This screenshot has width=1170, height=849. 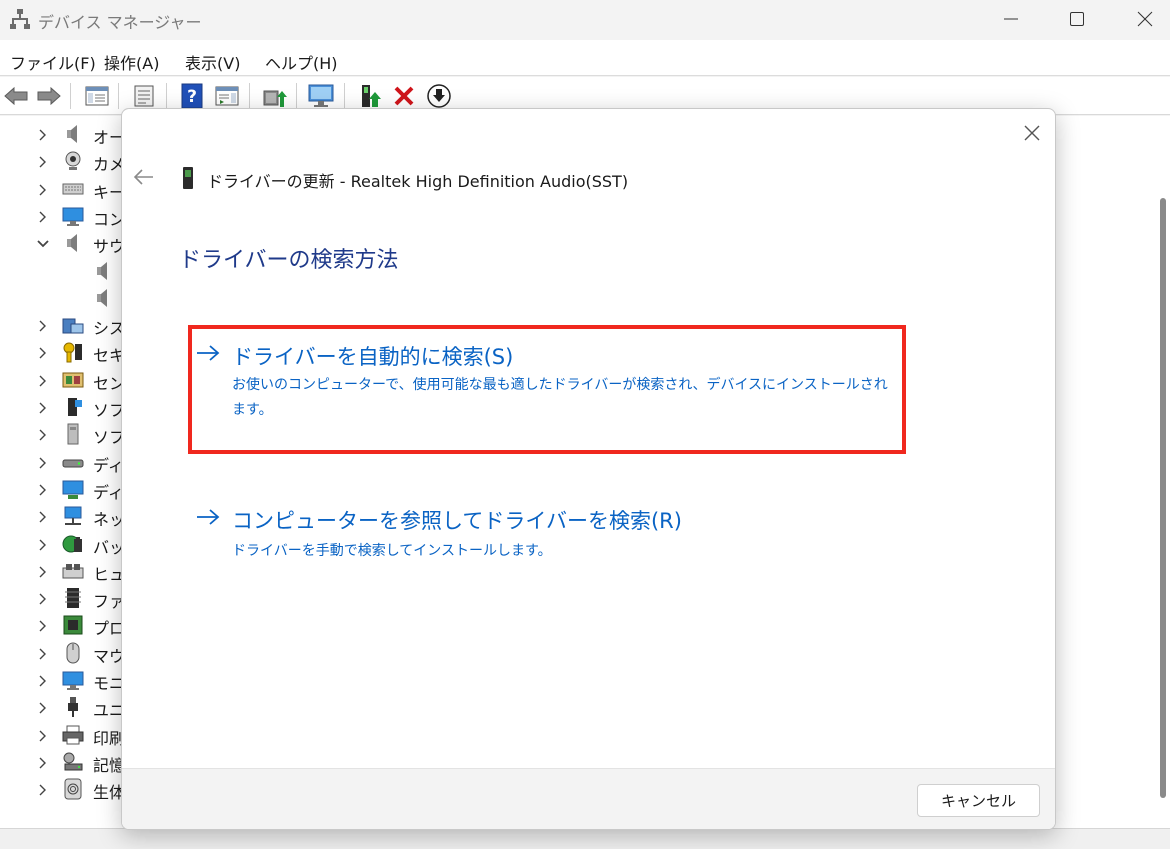 I want to click on properties-icon, so click(x=144, y=96).